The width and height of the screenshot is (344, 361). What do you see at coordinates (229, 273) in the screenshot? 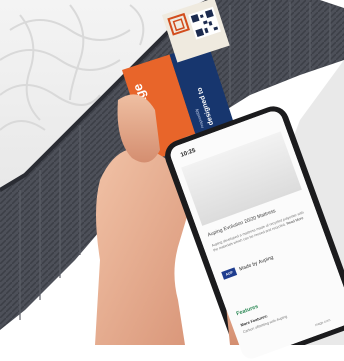
I see `brand-badge: AUP` at bounding box center [229, 273].